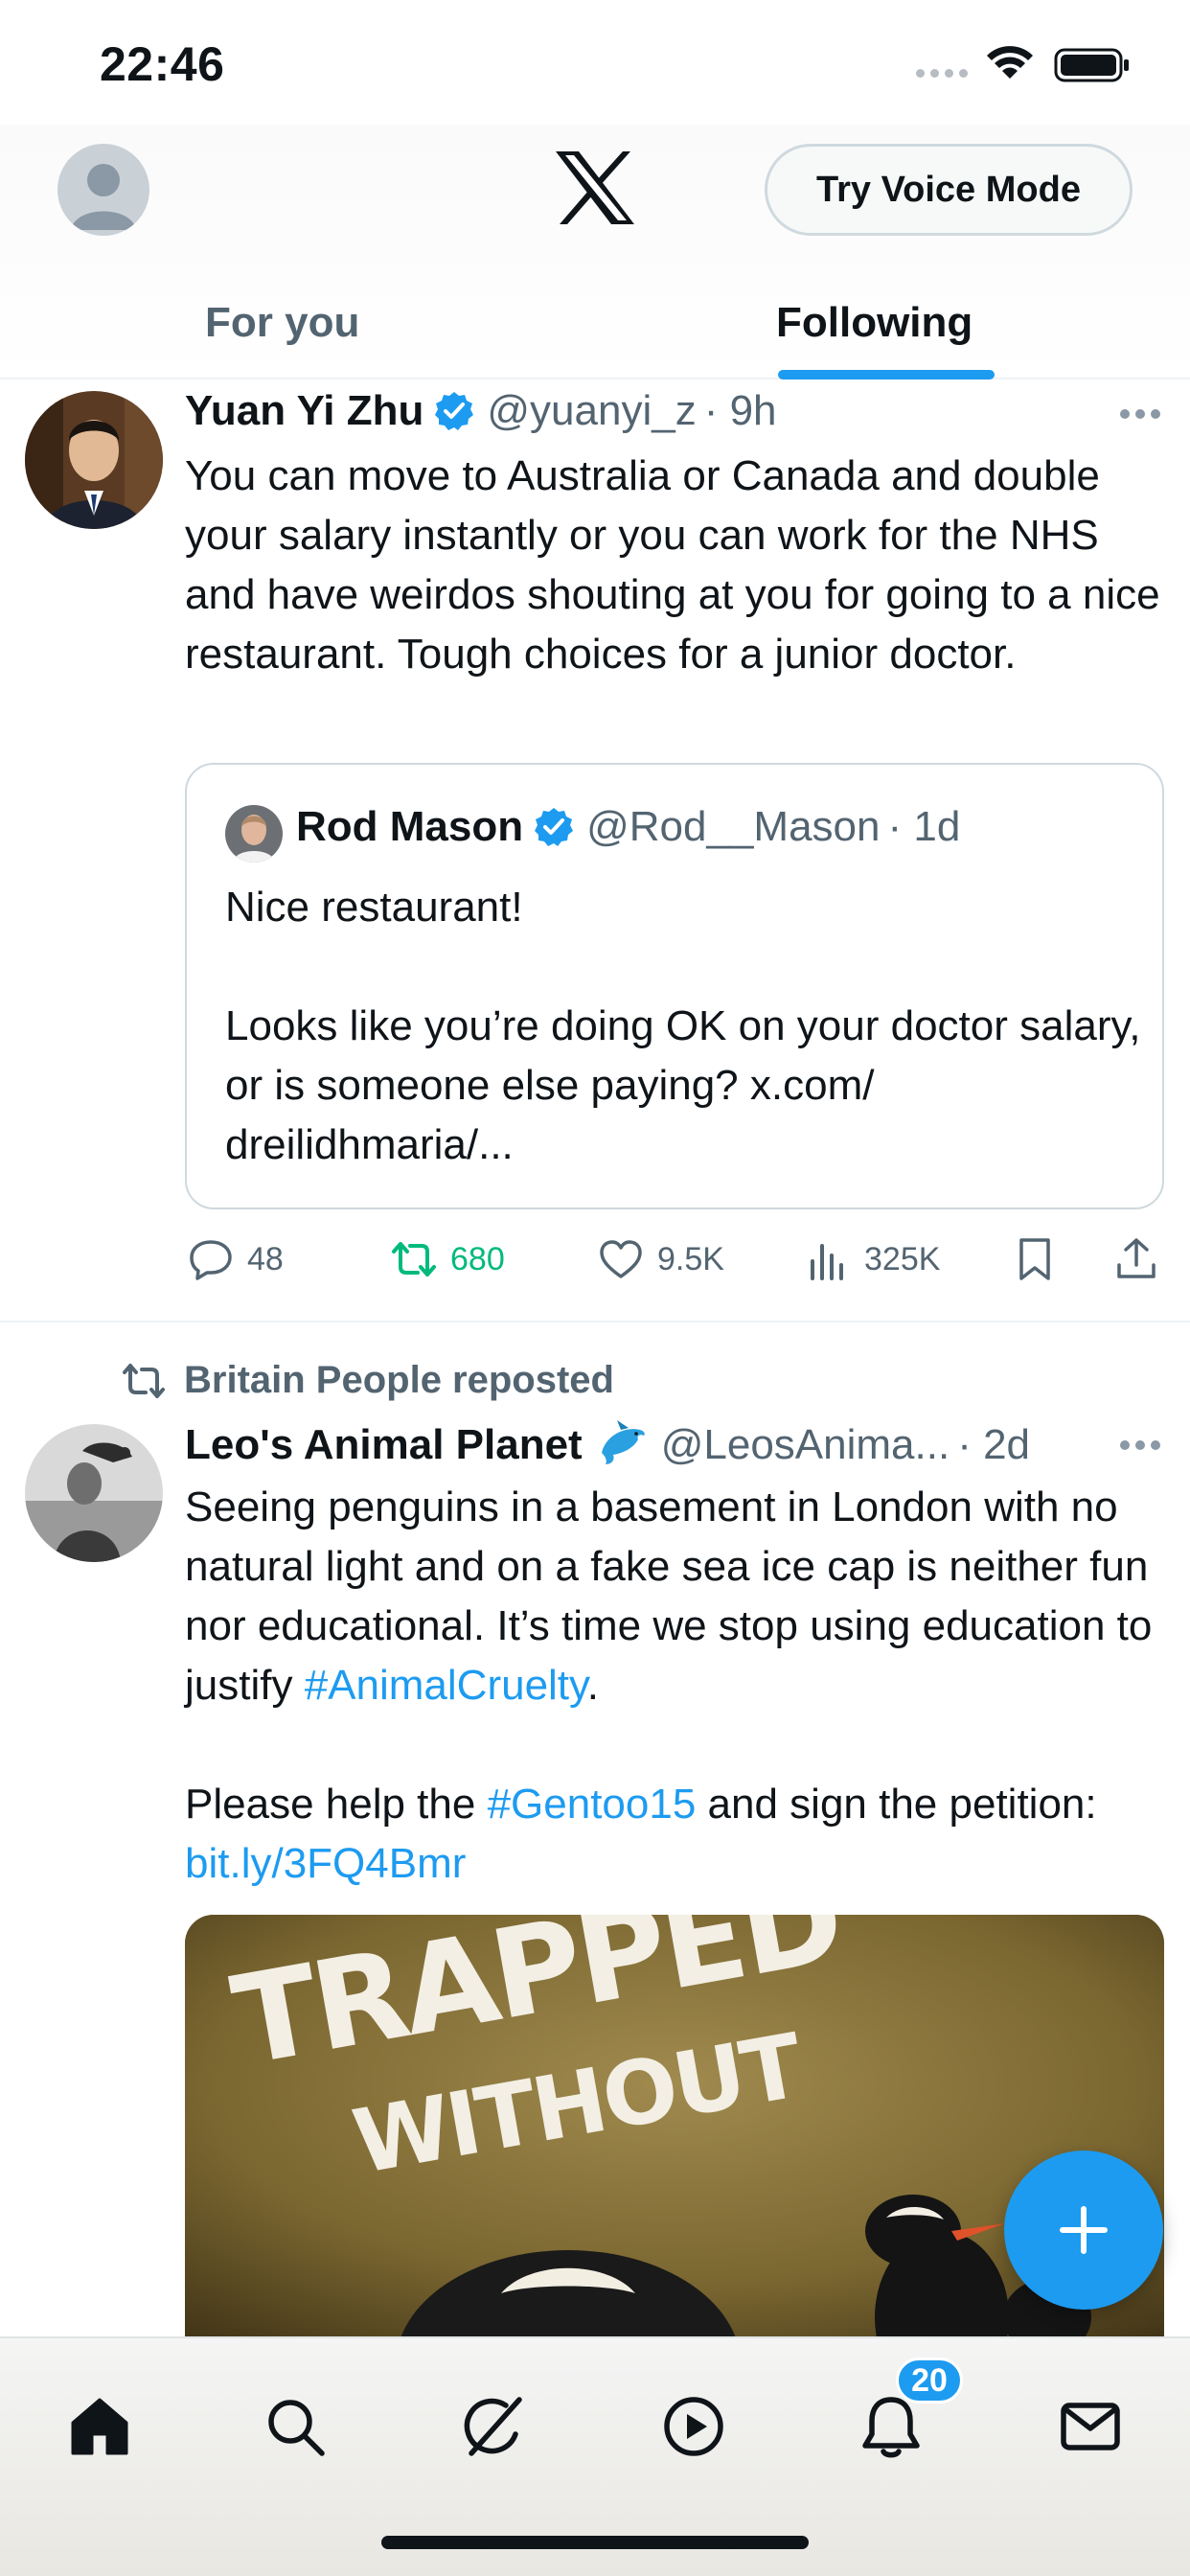  Describe the element at coordinates (592, 1805) in the screenshot. I see `hashtag-gentoo15: #Gentoo15` at that location.